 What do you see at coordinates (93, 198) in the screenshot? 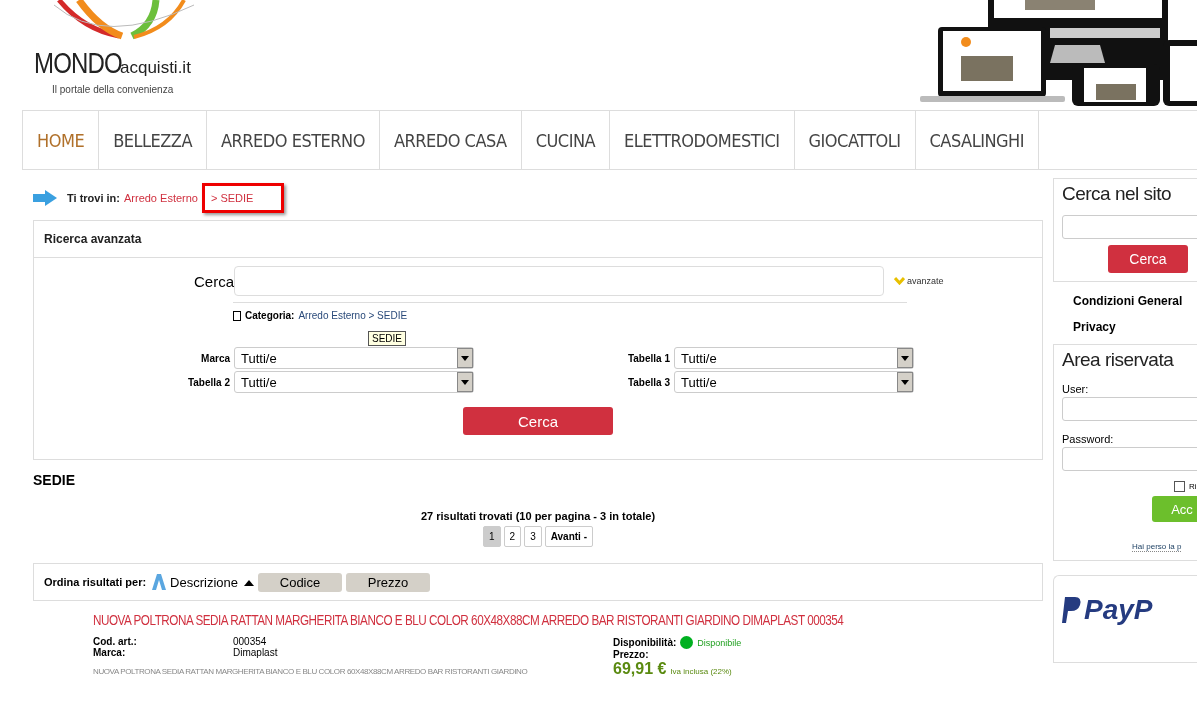
I see `breadcrumb-label: Ti trovi in:` at bounding box center [93, 198].